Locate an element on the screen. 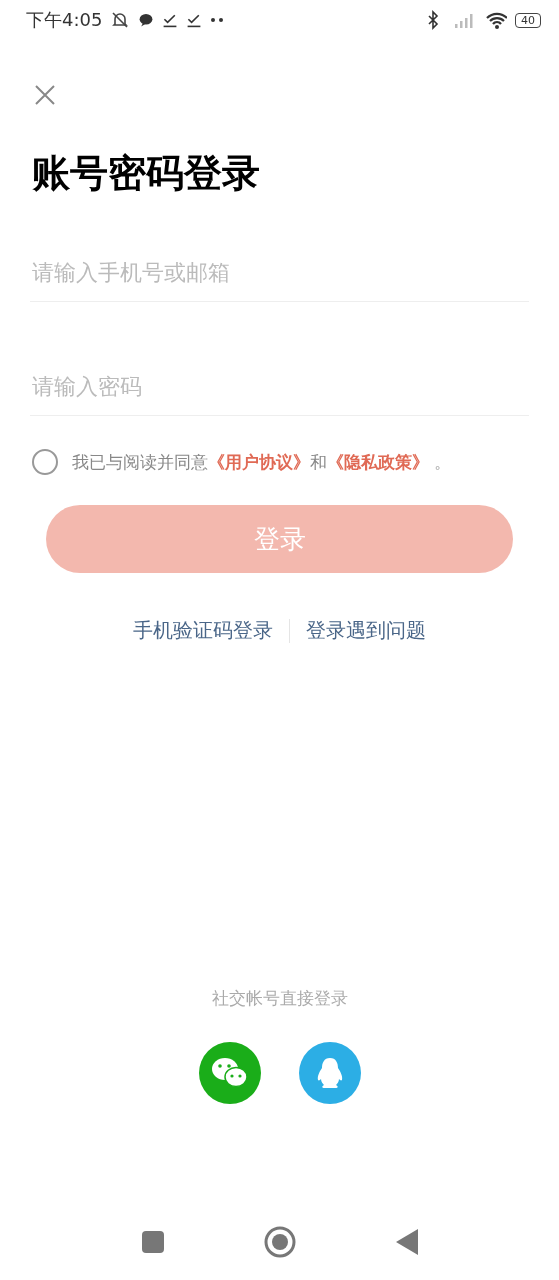  home-nav-icon is located at coordinates (279, 1242).